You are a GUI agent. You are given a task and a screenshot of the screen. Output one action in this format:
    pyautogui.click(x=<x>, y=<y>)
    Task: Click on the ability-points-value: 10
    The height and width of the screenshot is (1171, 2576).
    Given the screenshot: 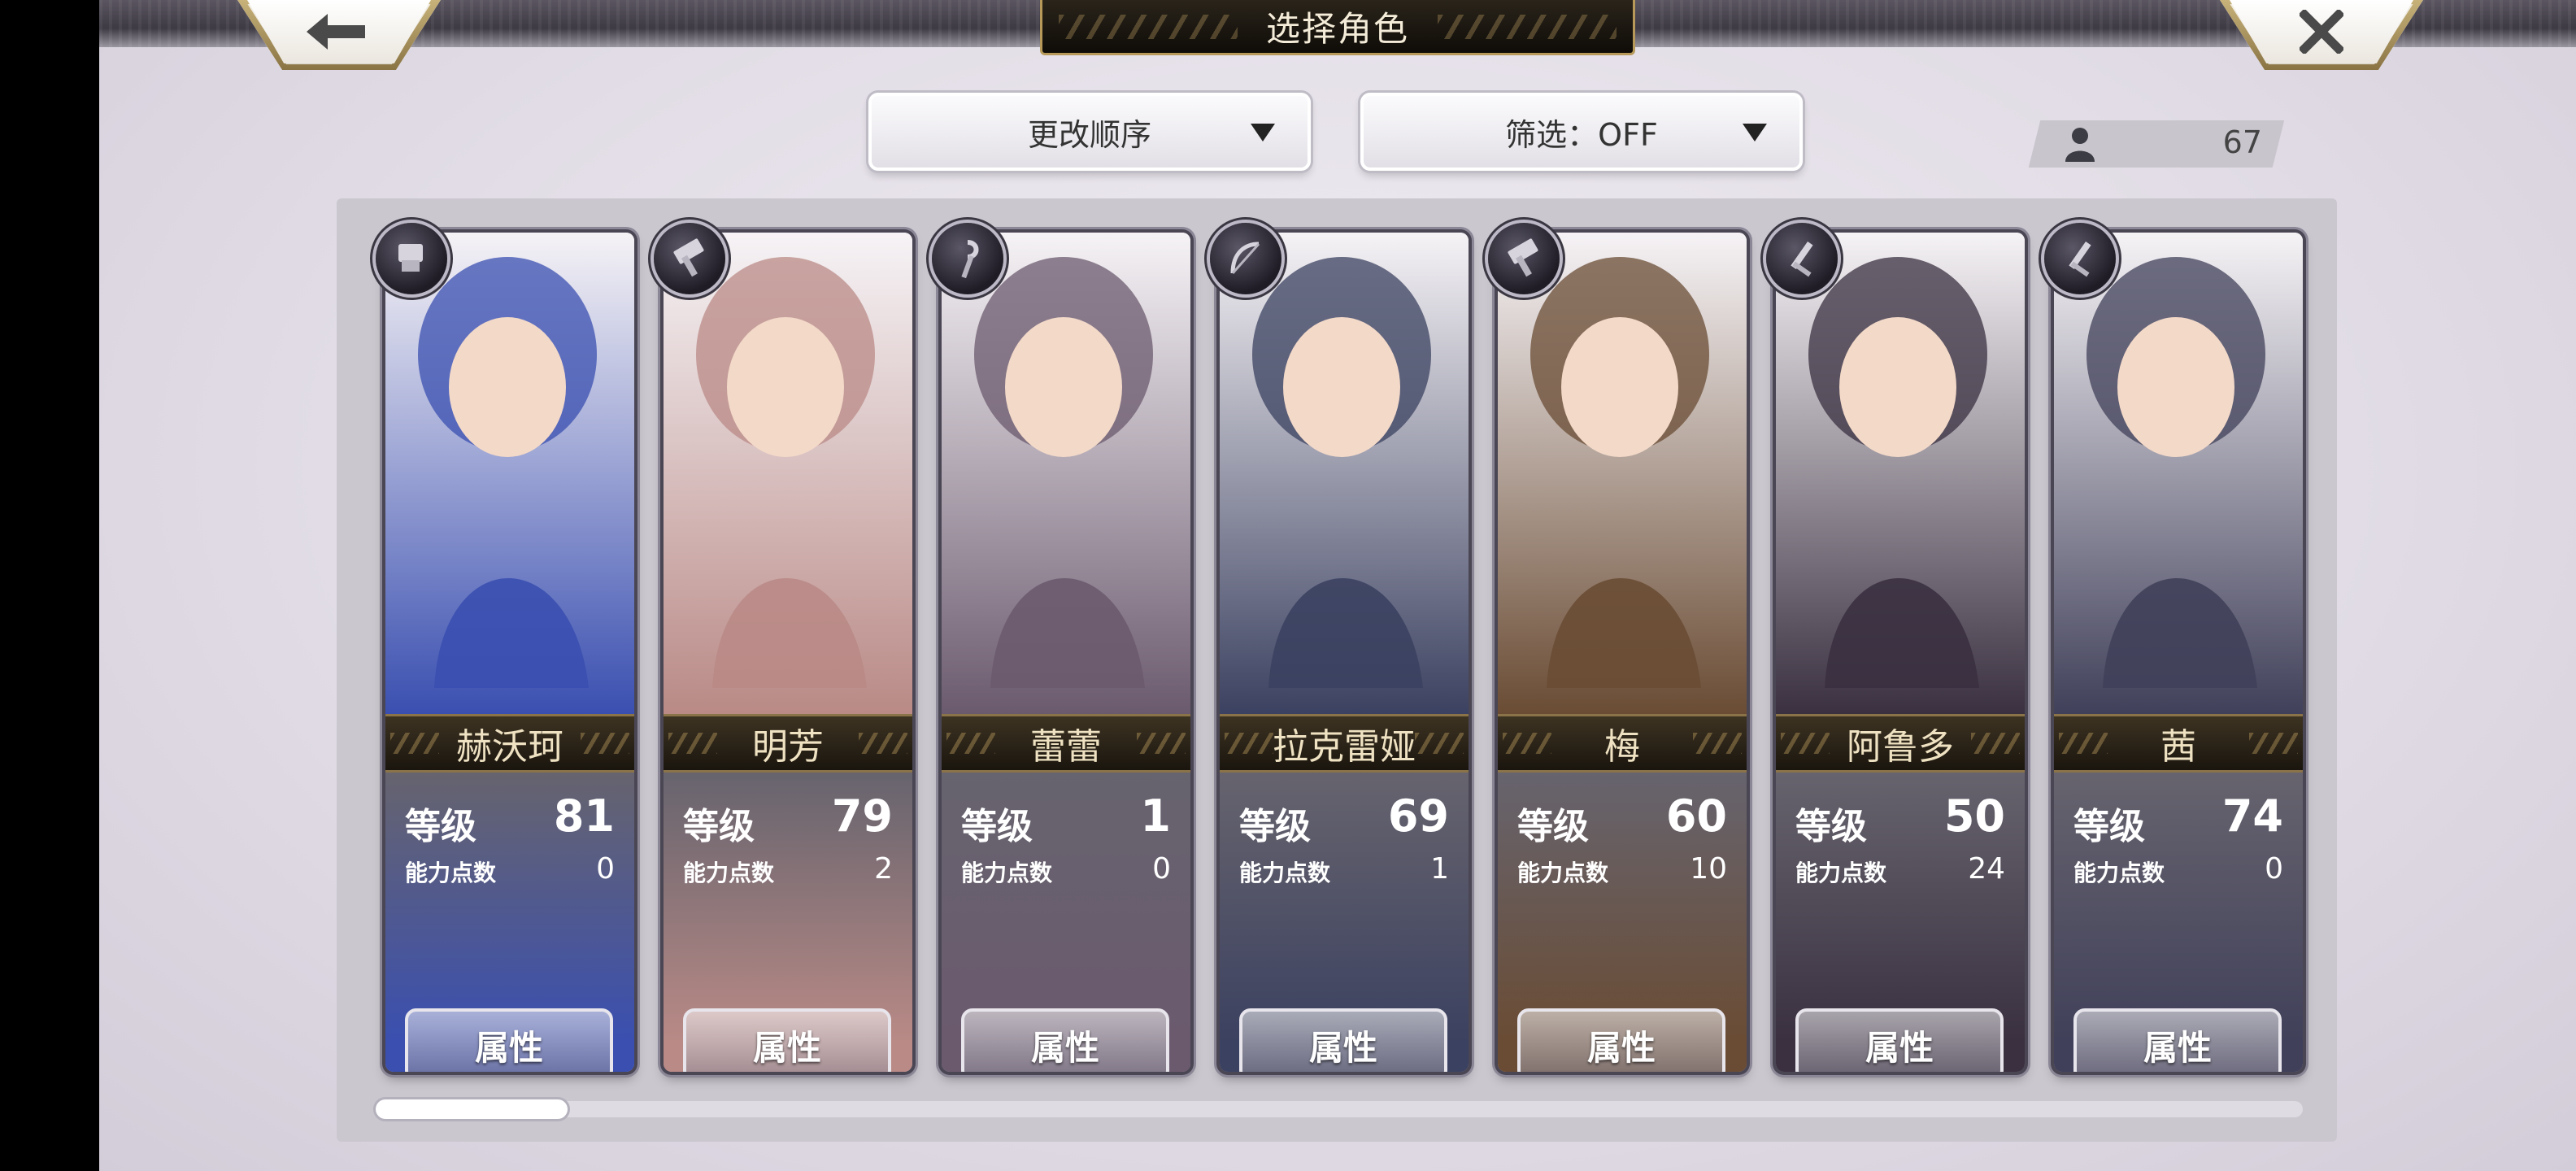 What is the action you would take?
    pyautogui.click(x=1708, y=869)
    